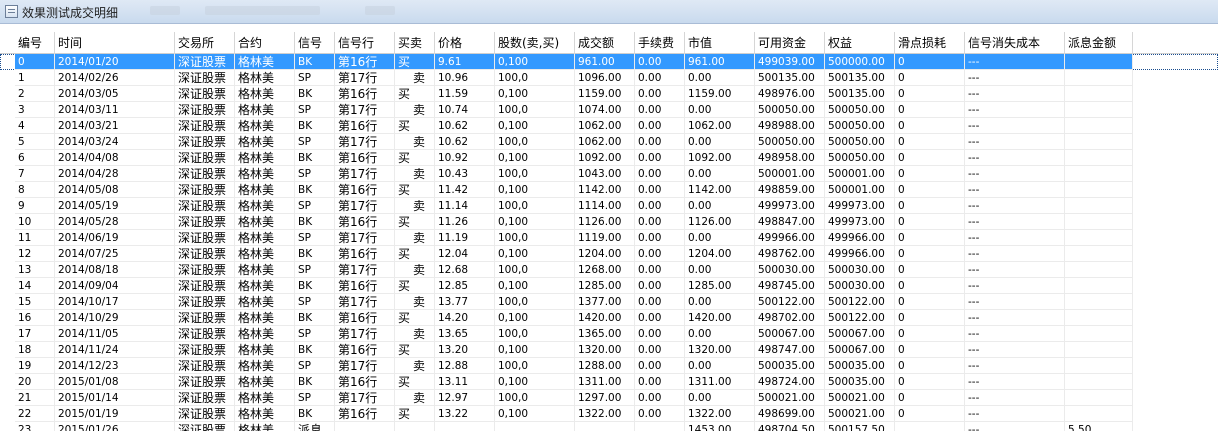 Image resolution: width=1218 pixels, height=431 pixels. What do you see at coordinates (365, 426) in the screenshot?
I see `cell-signal-line` at bounding box center [365, 426].